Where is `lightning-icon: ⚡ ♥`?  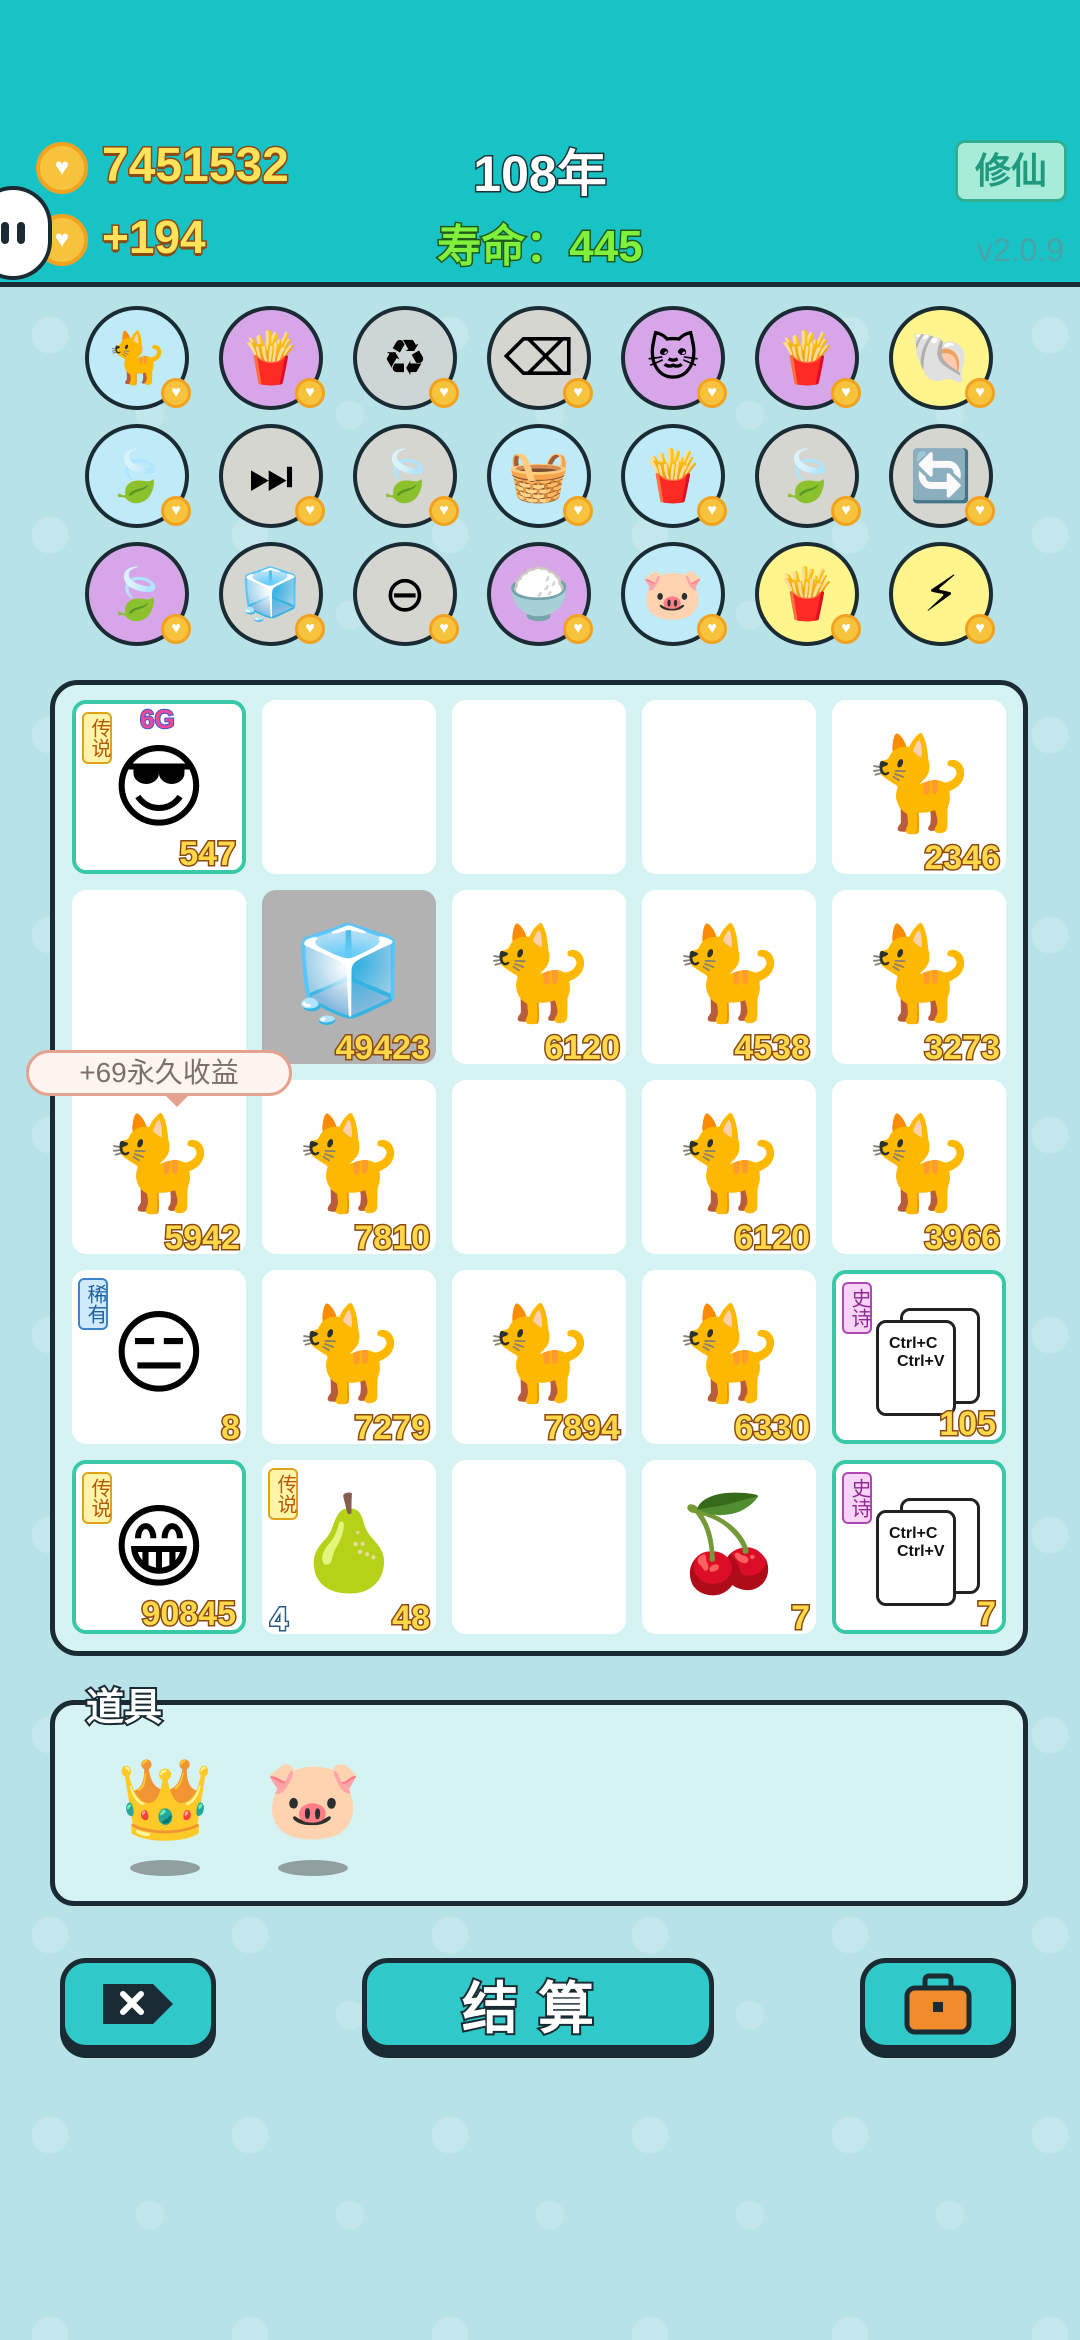
lightning-icon: ⚡ ♥ is located at coordinates (942, 594).